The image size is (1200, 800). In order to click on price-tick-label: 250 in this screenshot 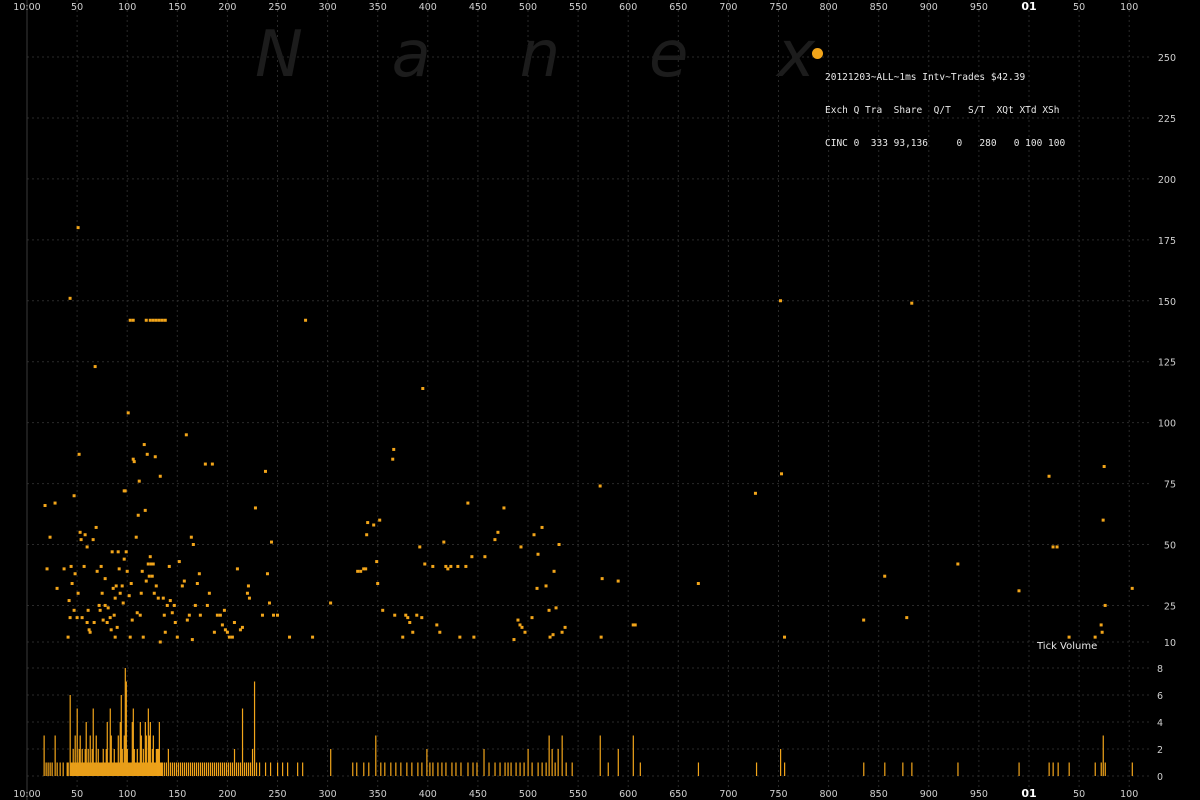, I will do `click(1167, 58)`.